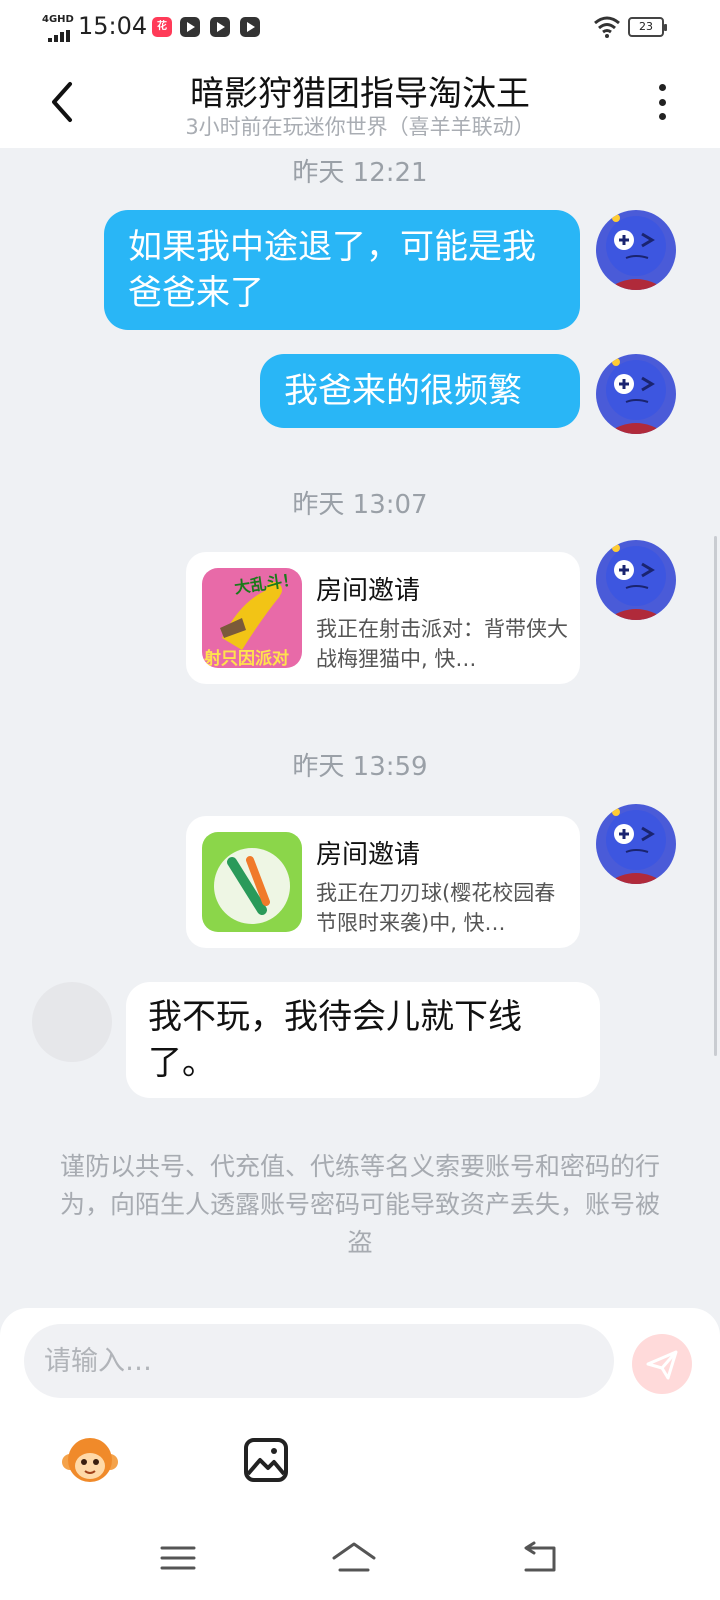  What do you see at coordinates (662, 102) in the screenshot?
I see `more-vertical-icon` at bounding box center [662, 102].